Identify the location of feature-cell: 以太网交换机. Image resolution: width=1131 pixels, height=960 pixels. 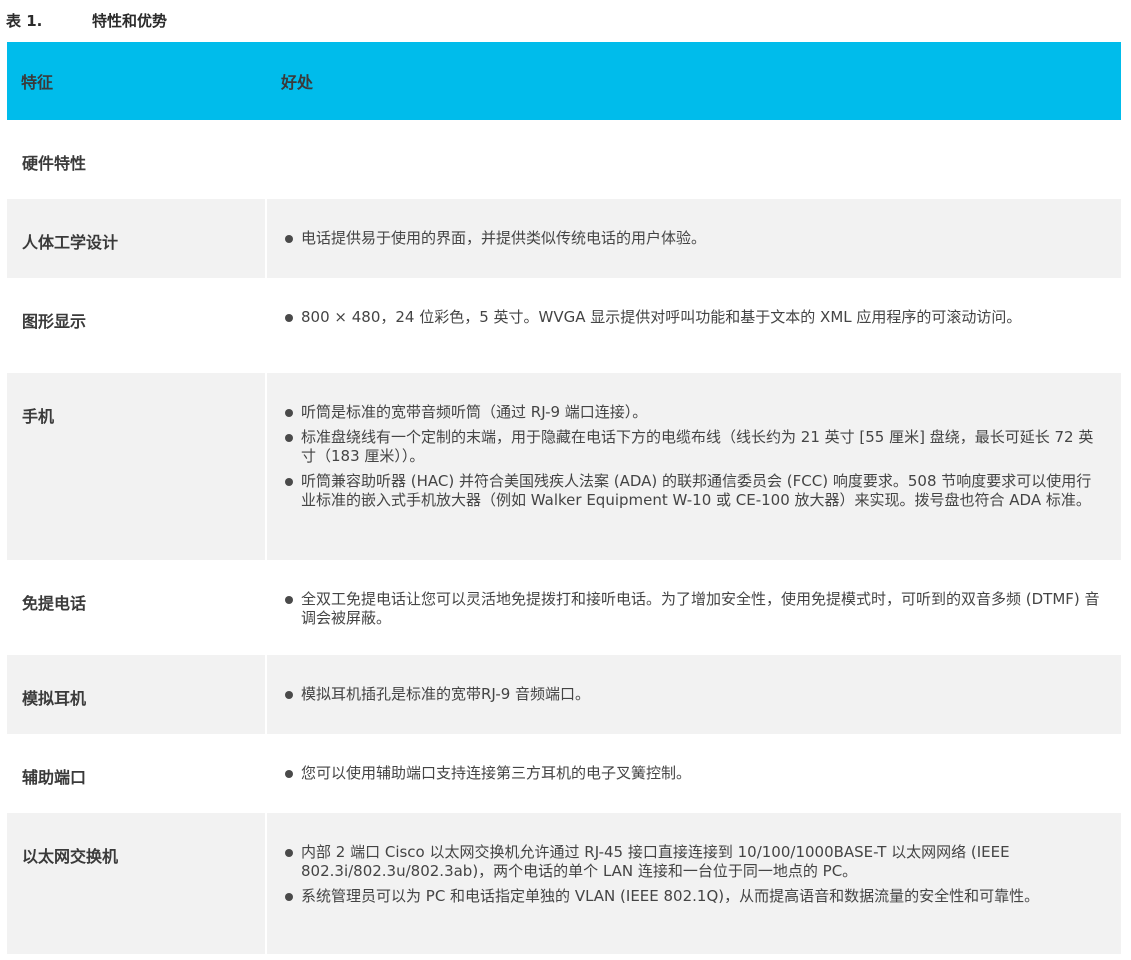
(136, 883).